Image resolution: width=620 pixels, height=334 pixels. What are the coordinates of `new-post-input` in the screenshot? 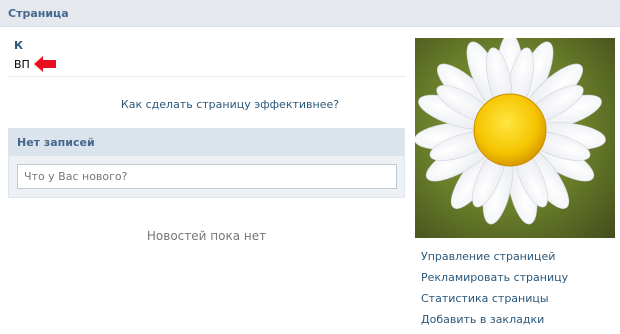 It's located at (207, 176).